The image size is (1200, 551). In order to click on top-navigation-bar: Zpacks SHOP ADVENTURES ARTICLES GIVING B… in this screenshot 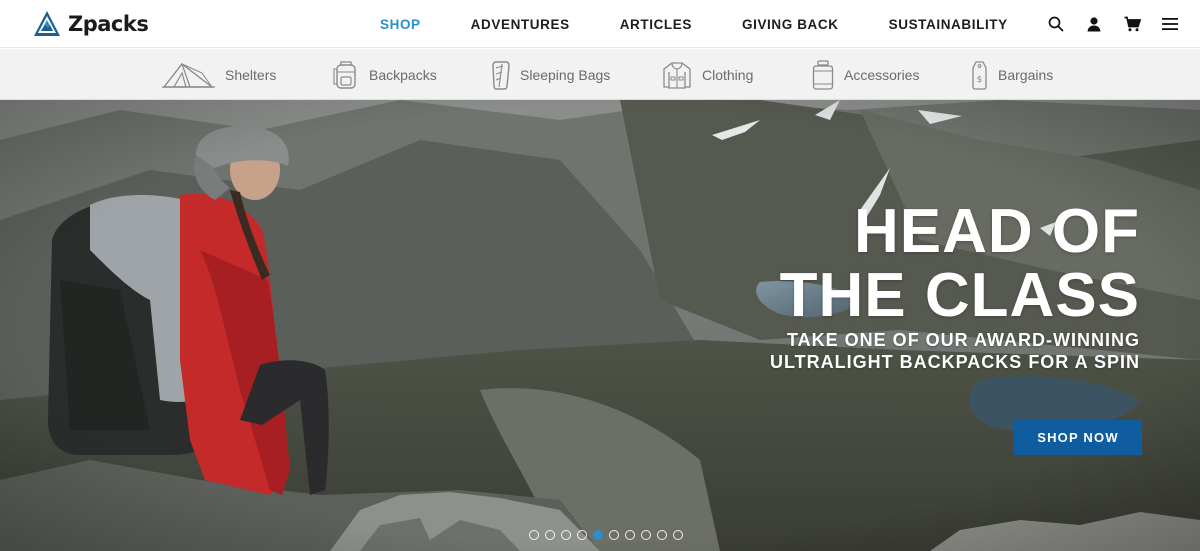, I will do `click(600, 24)`.